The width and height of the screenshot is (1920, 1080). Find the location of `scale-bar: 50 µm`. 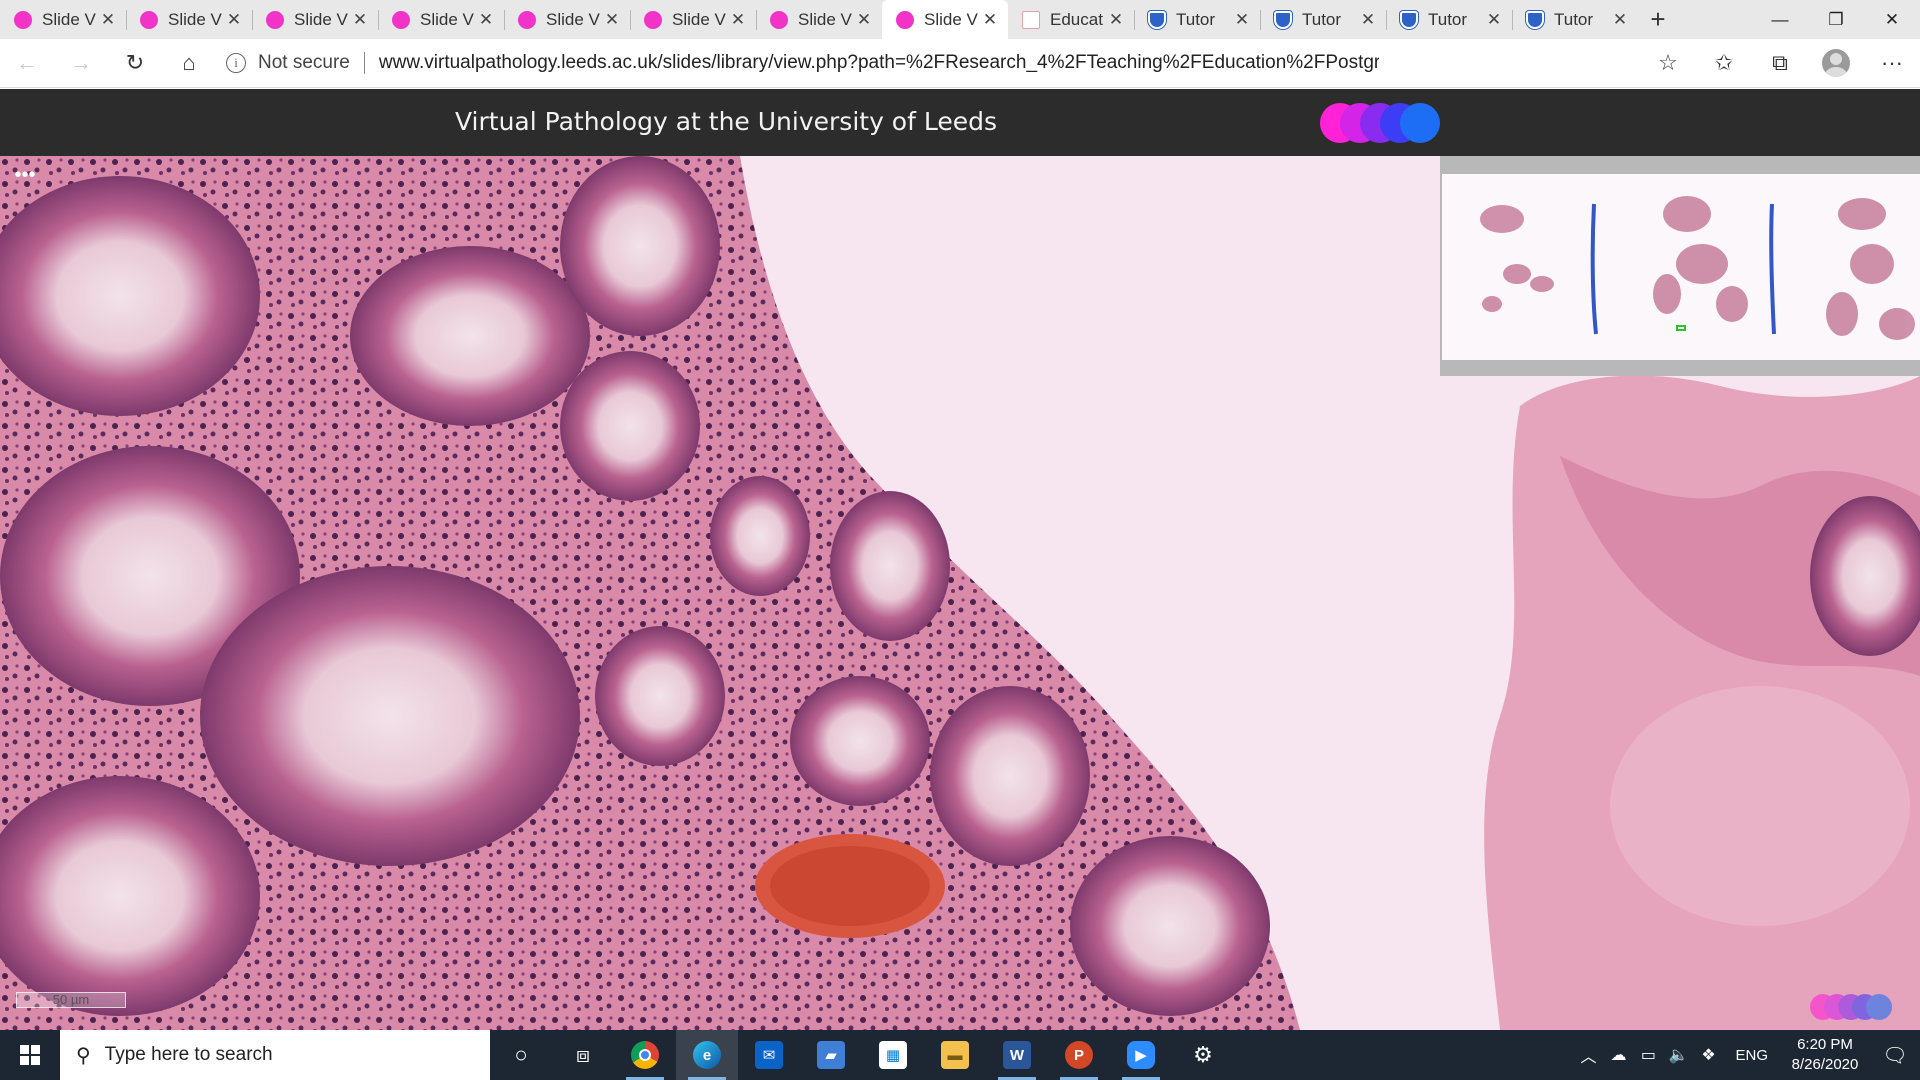

scale-bar: 50 µm is located at coordinates (71, 1000).